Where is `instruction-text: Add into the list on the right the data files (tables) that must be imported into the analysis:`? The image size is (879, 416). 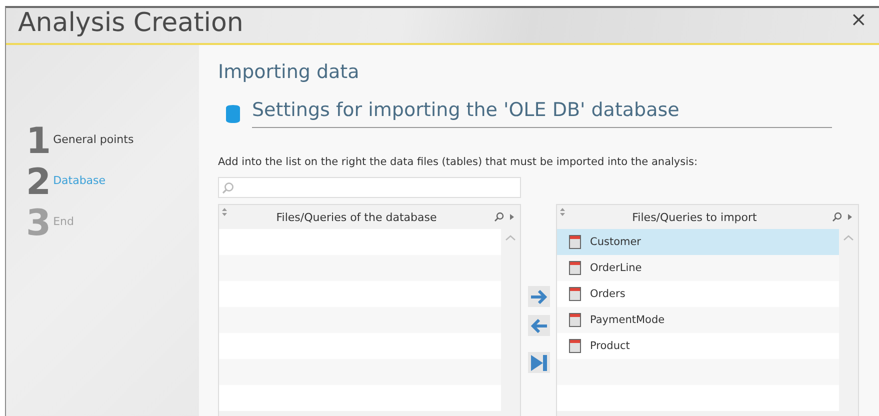 instruction-text: Add into the list on the right the data files (tables) that must be imported into the analysis: is located at coordinates (458, 162).